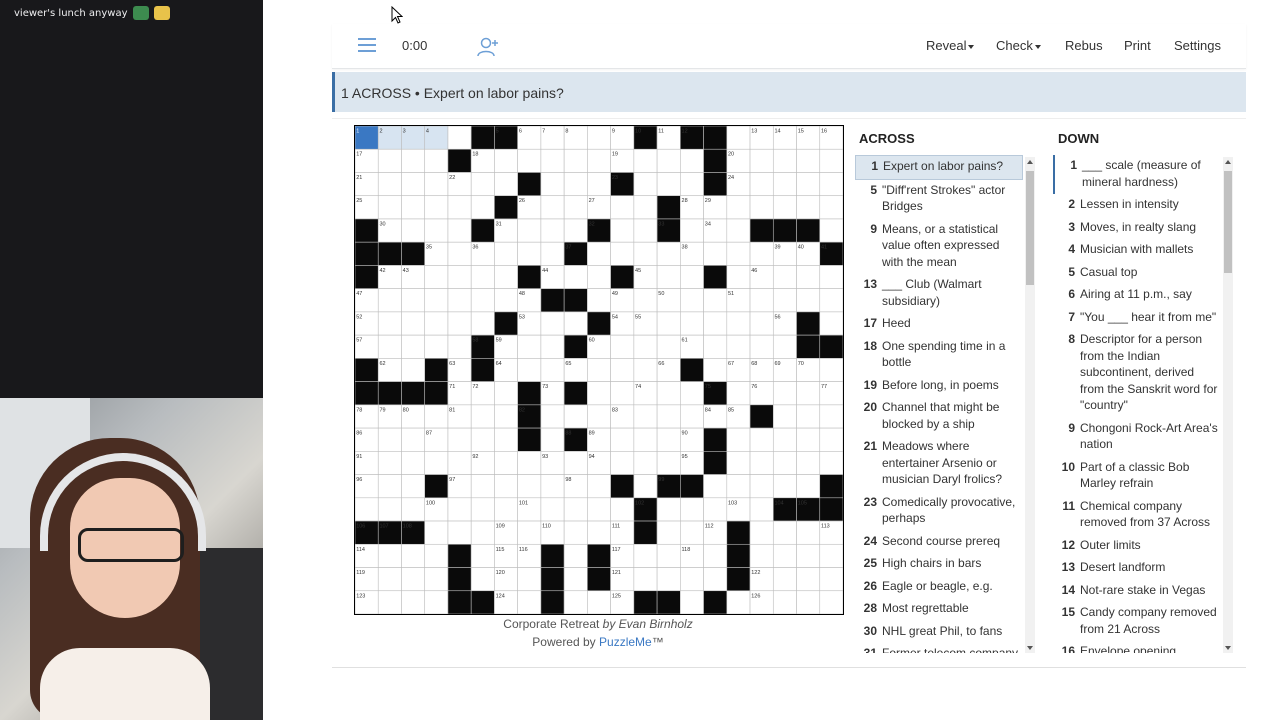 This screenshot has width=1280, height=720. I want to click on down-scroll-thumb, so click(1228, 222).